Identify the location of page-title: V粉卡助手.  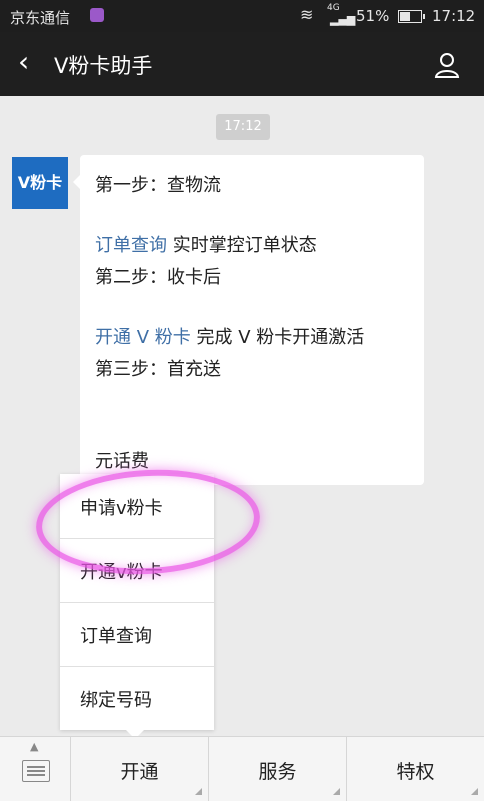
(103, 66).